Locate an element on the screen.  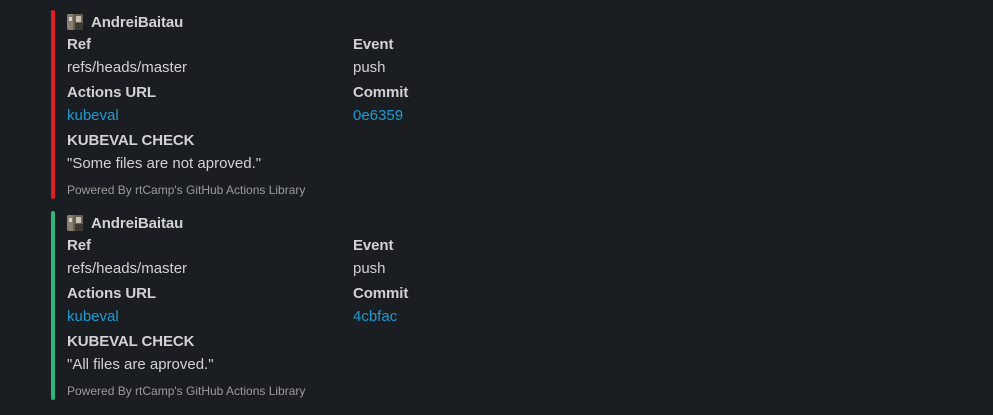
field-commit: Commit 4cbfac is located at coordinates (488, 306).